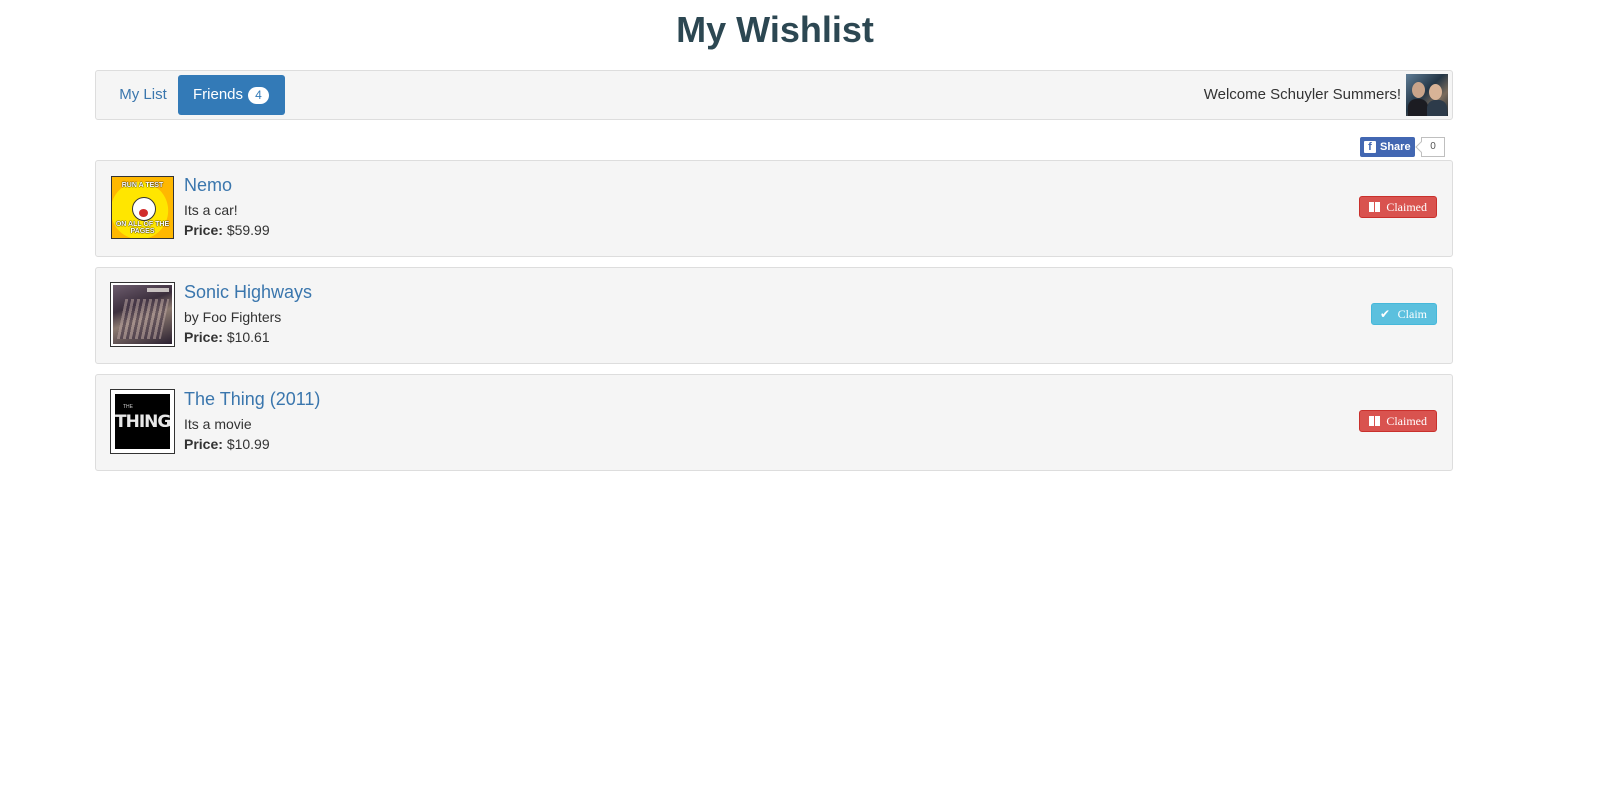 The image size is (1616, 809). I want to click on item-description: Its a movie, so click(218, 424).